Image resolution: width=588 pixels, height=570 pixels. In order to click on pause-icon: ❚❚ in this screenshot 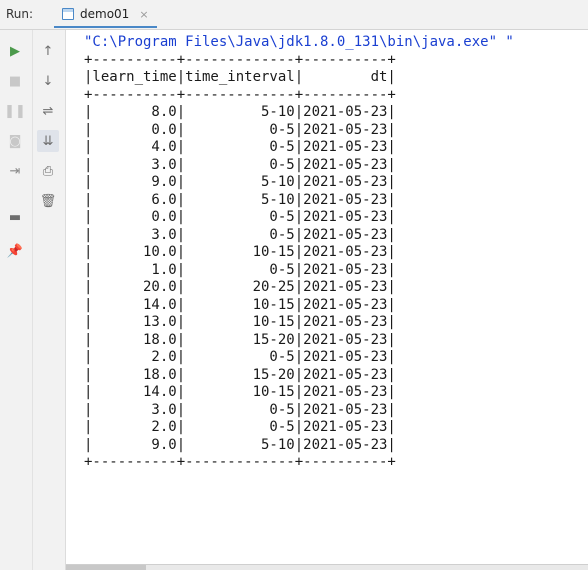, I will do `click(15, 111)`.